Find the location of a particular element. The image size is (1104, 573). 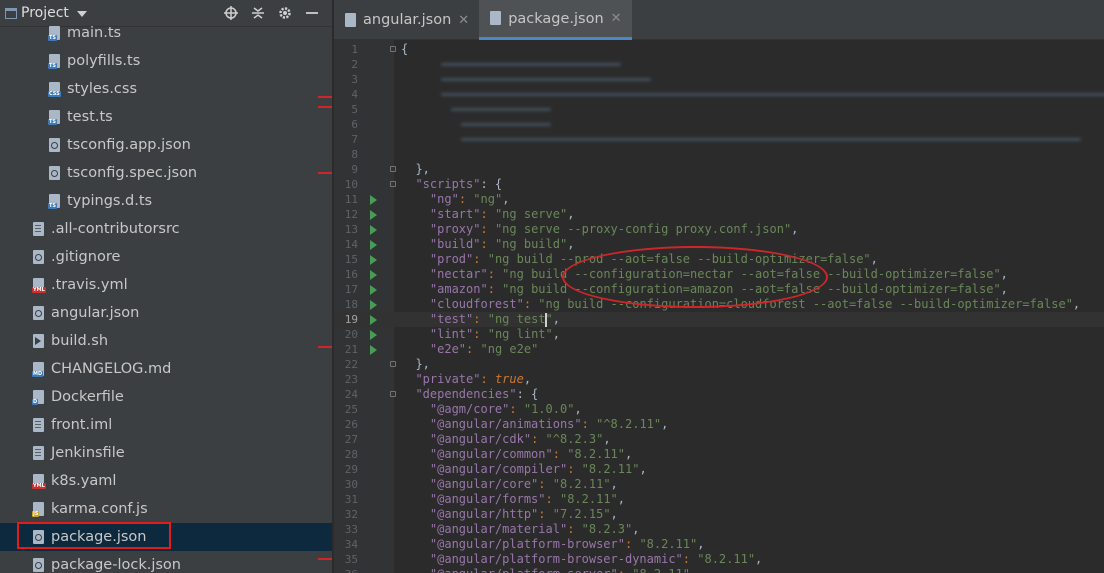

line-number: 18 is located at coordinates (351, 304).